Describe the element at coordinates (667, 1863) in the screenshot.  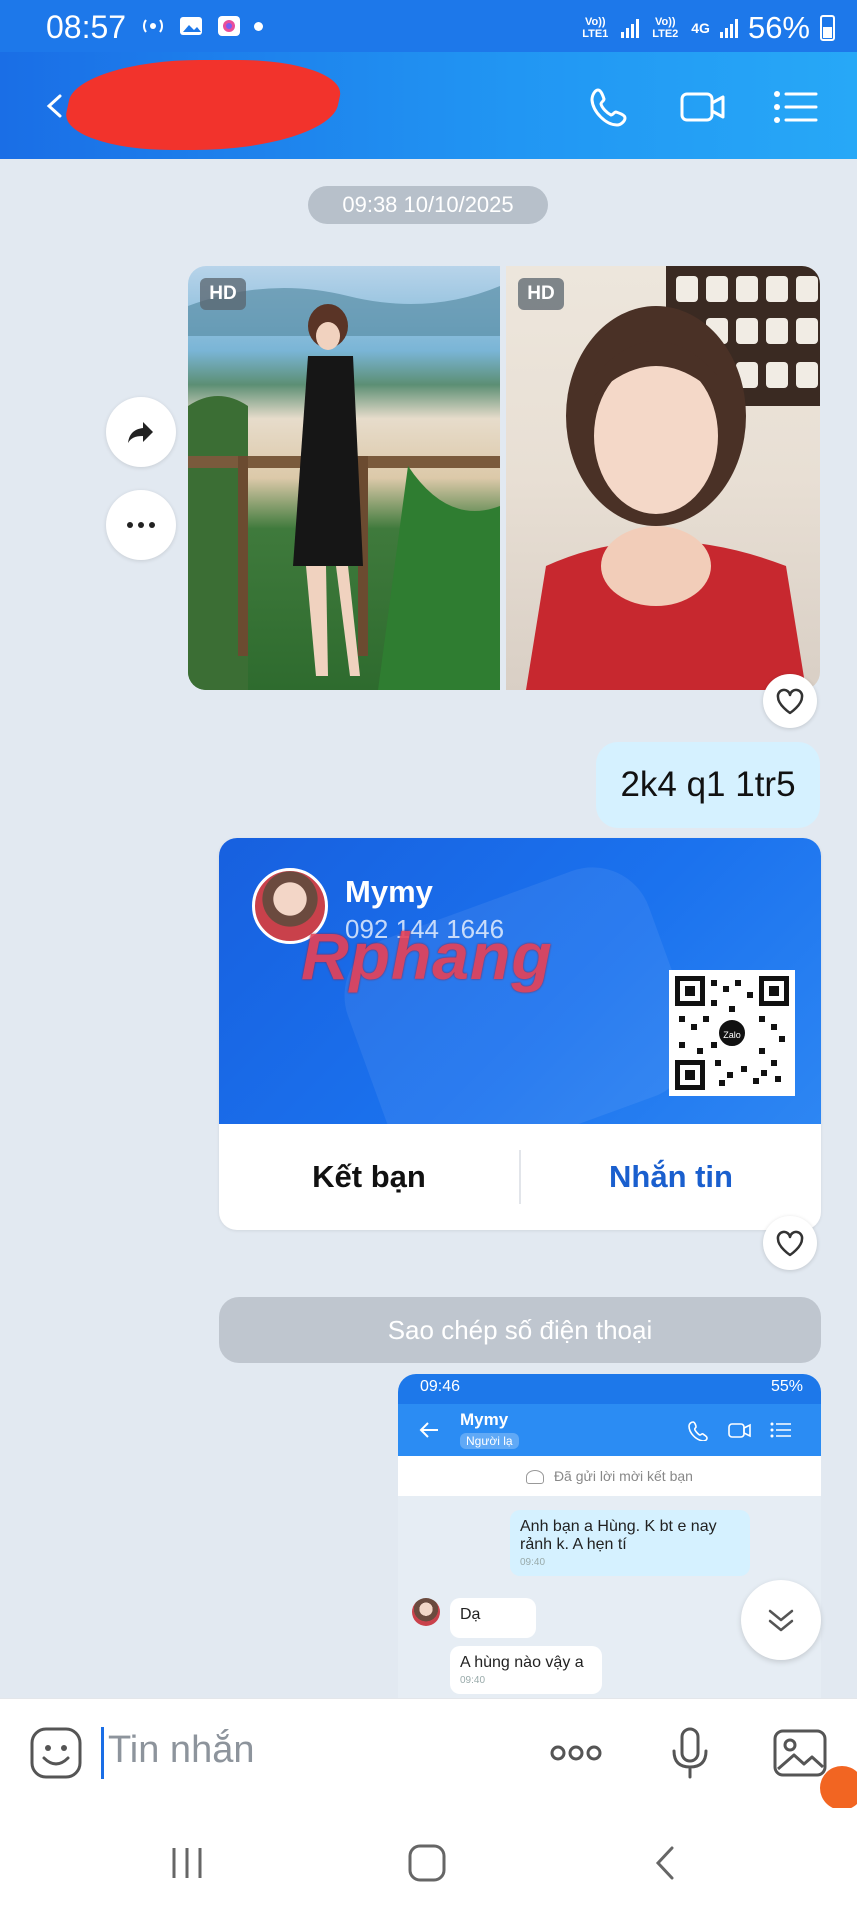
I see `back-icon` at that location.